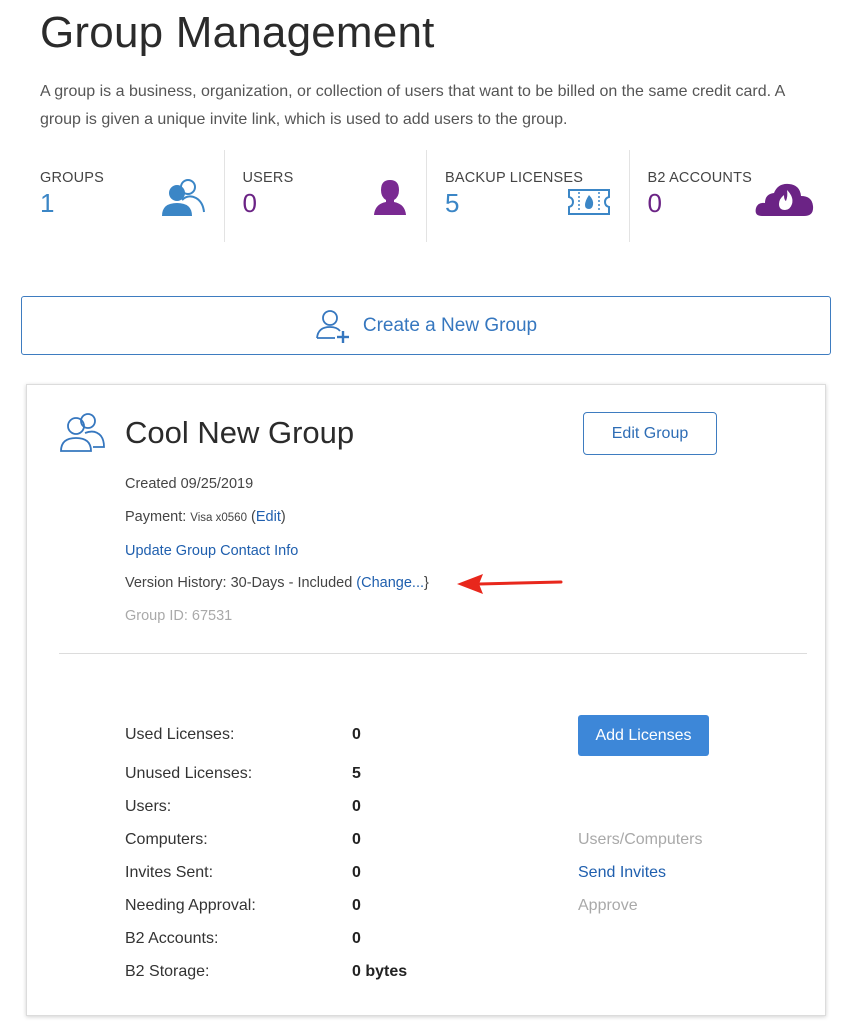 The image size is (842, 1027). I want to click on b2-cloud-flame-icon, so click(784, 199).